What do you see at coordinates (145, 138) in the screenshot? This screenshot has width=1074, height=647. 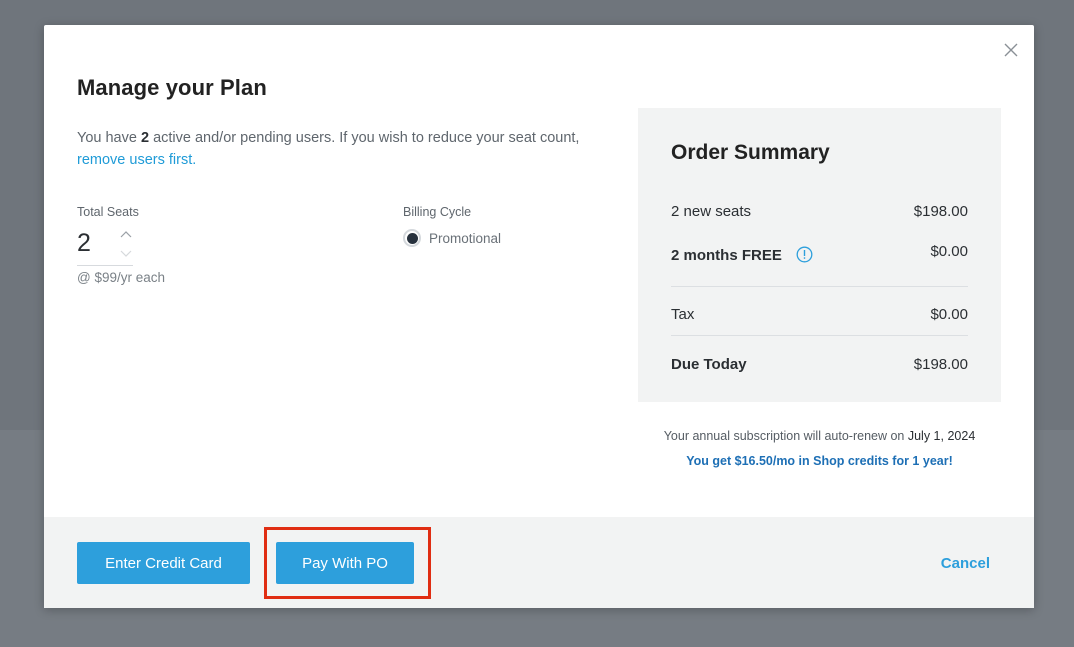 I see `active-user-count: 2` at bounding box center [145, 138].